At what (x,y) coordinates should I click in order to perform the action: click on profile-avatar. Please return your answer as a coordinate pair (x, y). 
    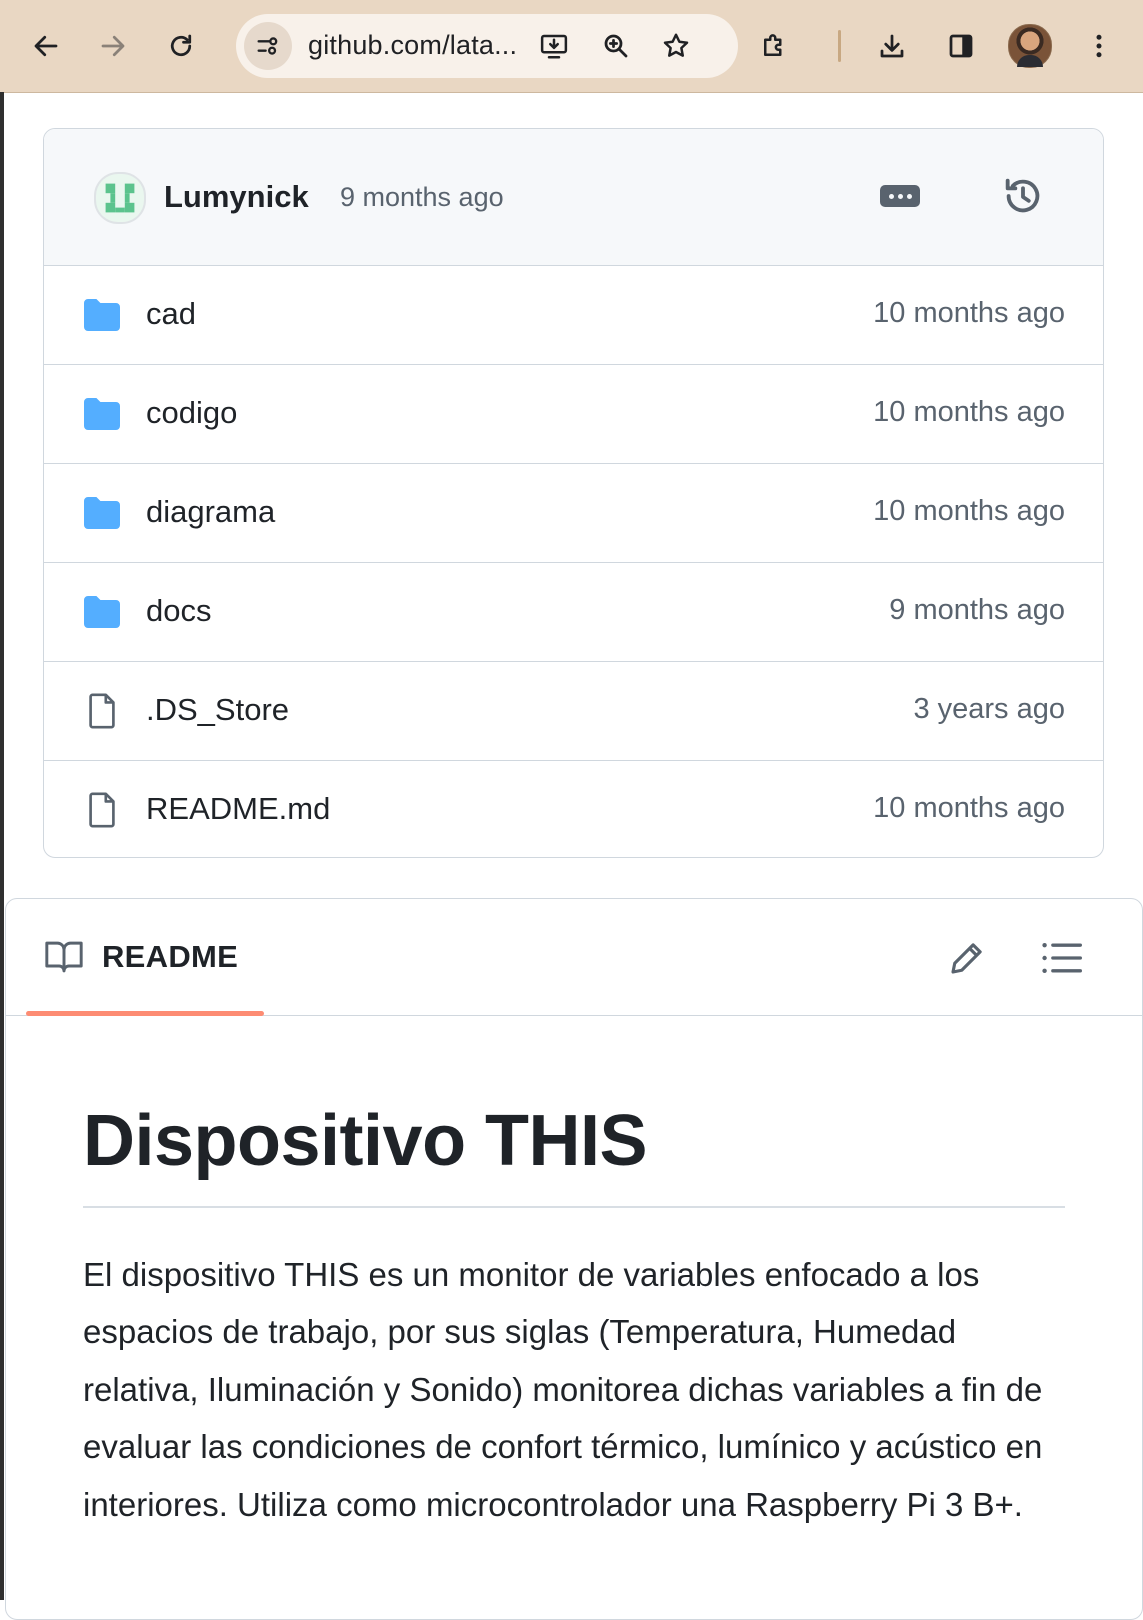
    Looking at the image, I should click on (1030, 46).